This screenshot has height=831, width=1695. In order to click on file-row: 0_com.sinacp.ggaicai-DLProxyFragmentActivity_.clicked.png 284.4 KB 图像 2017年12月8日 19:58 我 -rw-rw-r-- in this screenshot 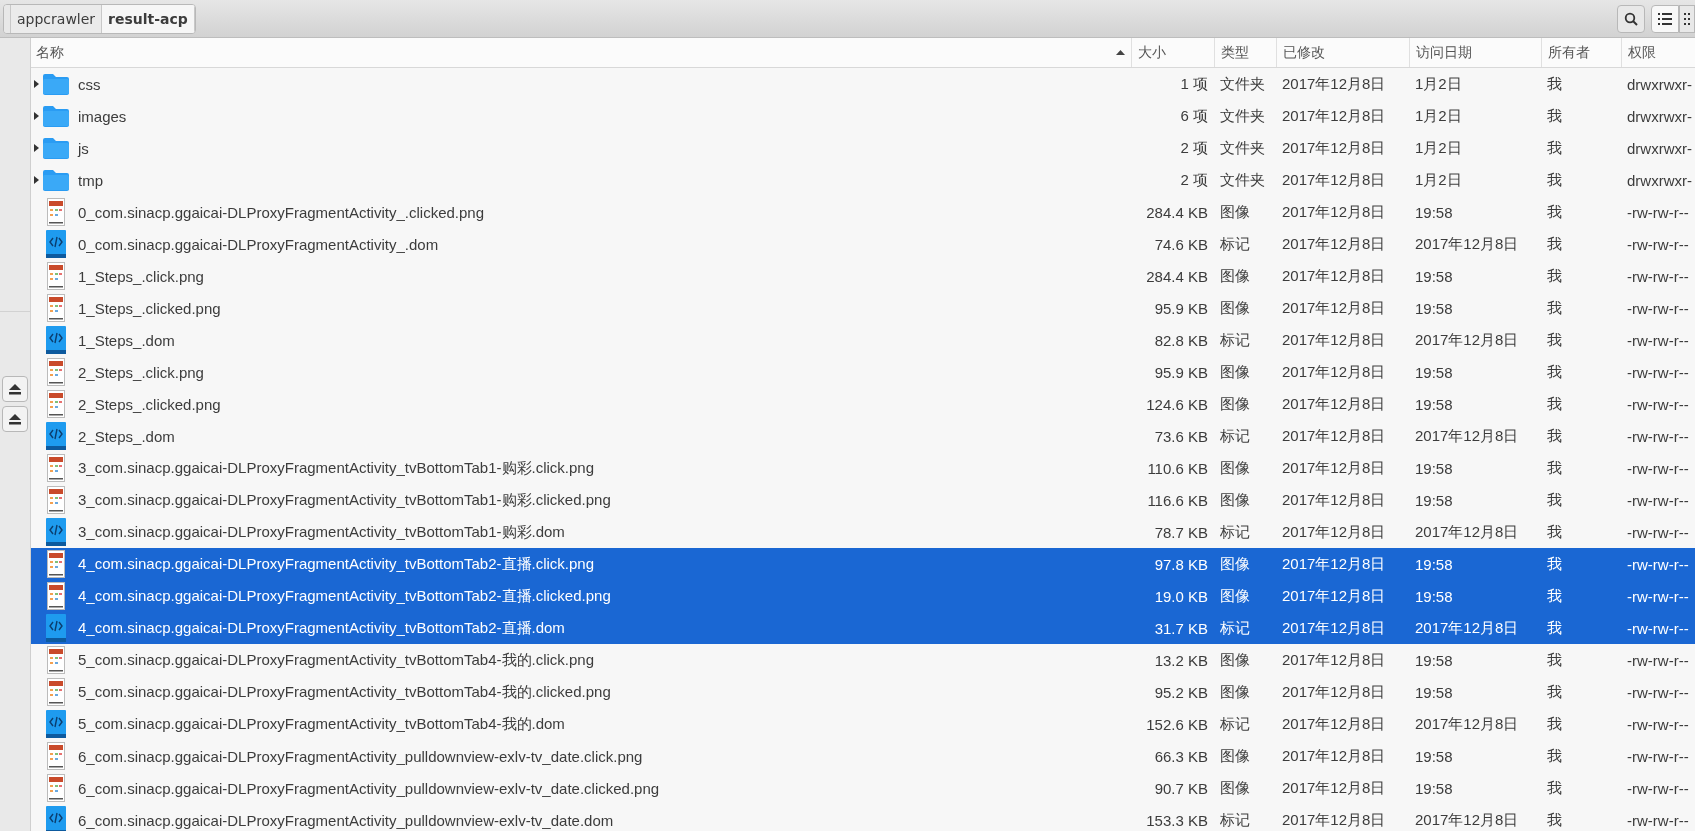, I will do `click(863, 212)`.